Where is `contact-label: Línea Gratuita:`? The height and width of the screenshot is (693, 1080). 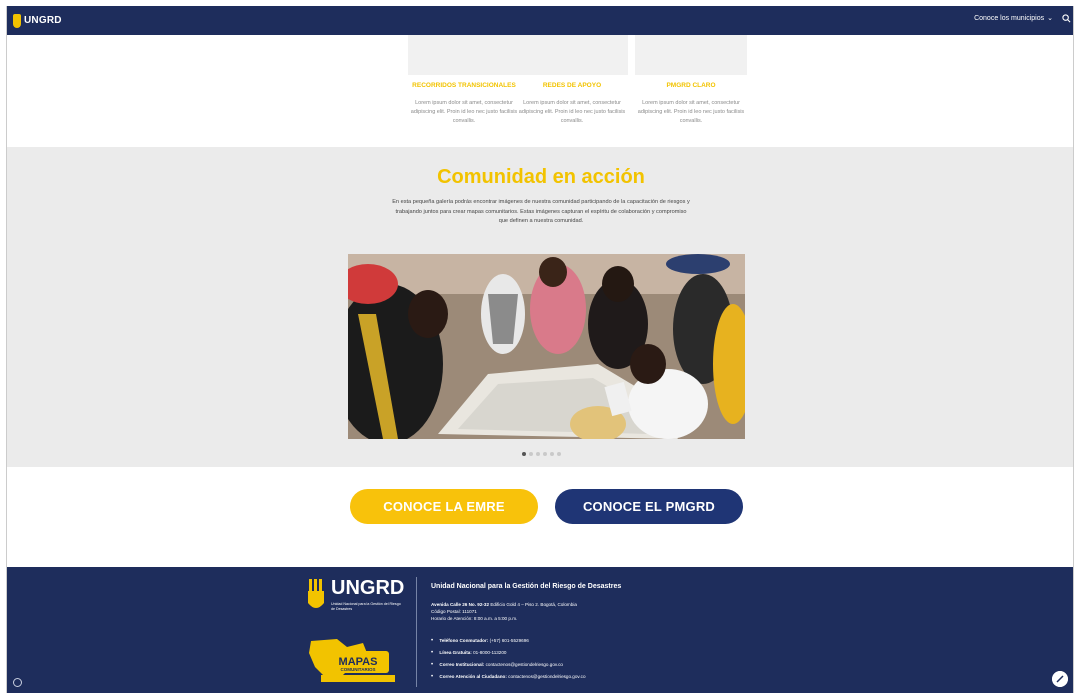
contact-label: Línea Gratuita: is located at coordinates (455, 652).